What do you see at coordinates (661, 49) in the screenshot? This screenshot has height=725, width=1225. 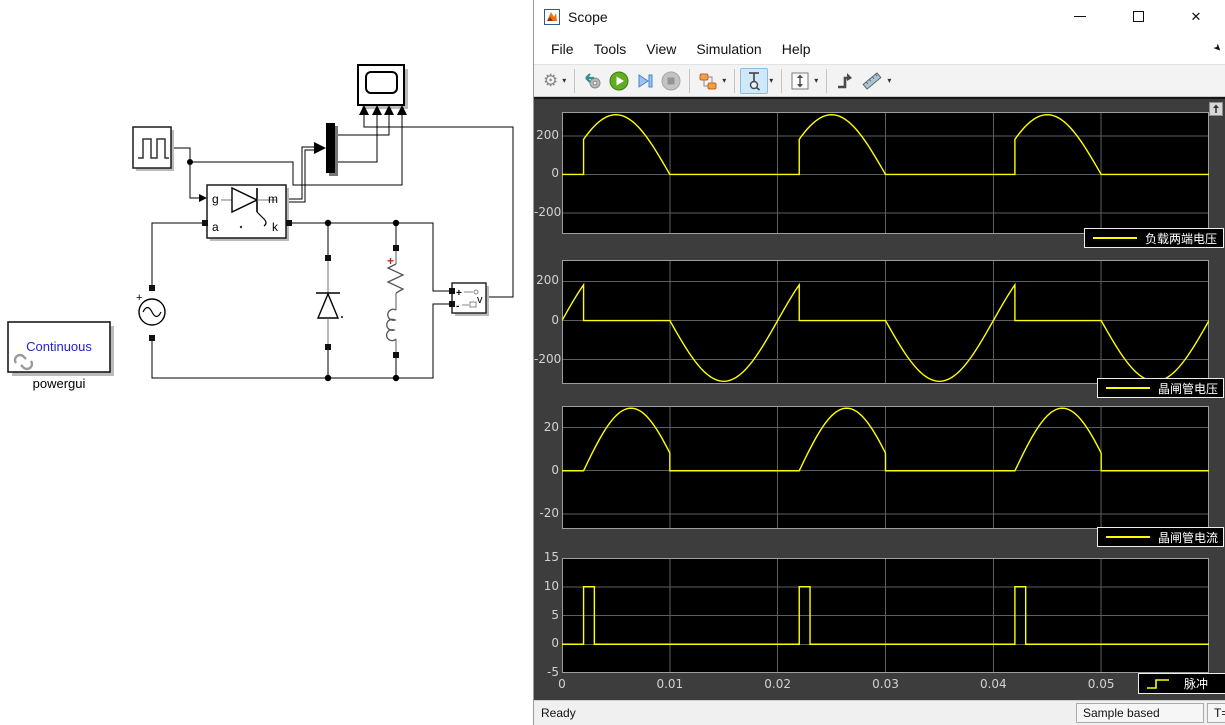 I see `menu-view: View` at bounding box center [661, 49].